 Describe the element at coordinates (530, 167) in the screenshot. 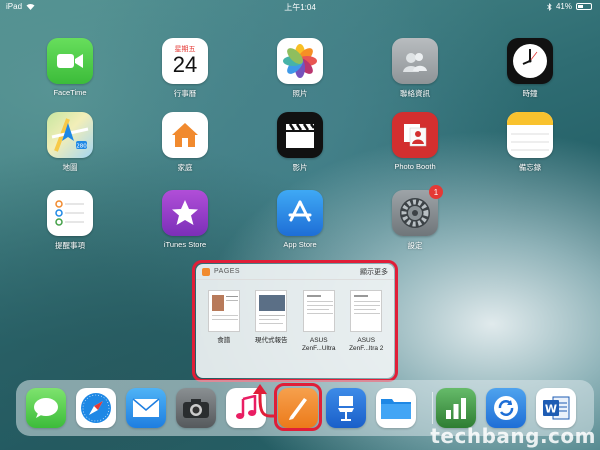

I see `app-label: 備忘錄` at that location.